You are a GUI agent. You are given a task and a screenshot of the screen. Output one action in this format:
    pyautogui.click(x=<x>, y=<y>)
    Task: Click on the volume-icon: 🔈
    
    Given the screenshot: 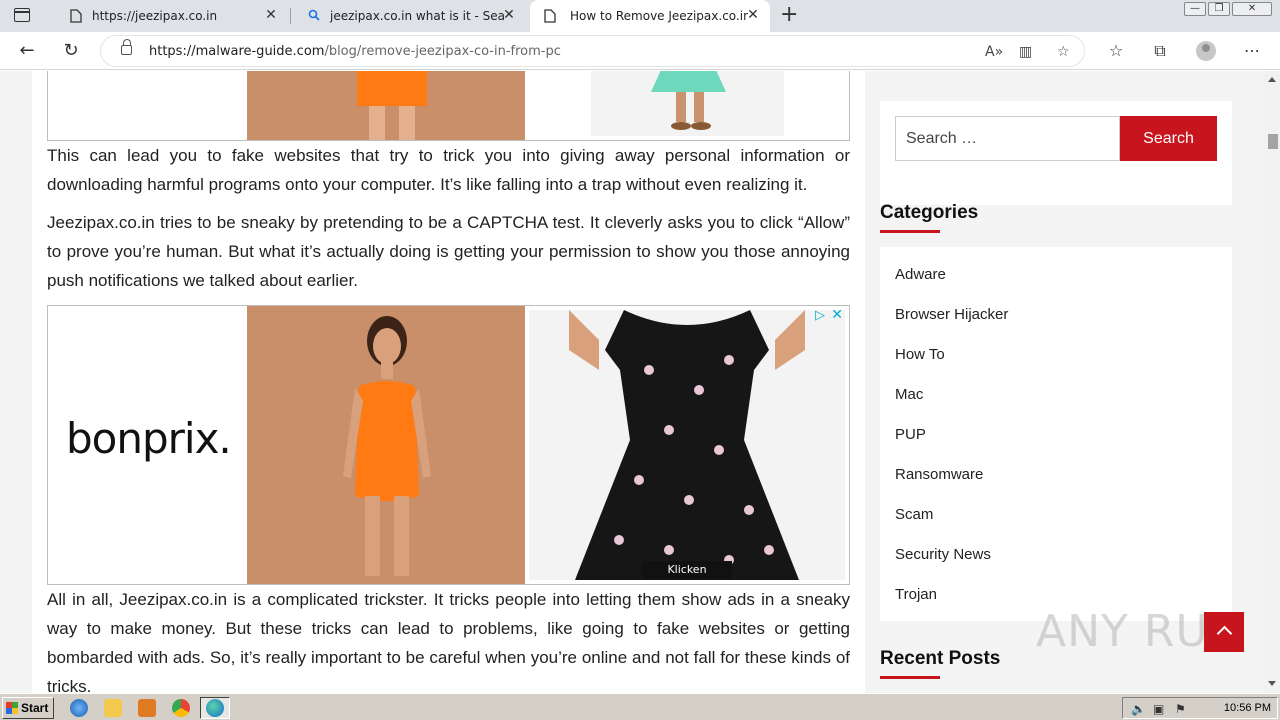 What is the action you would take?
    pyautogui.click(x=1138, y=709)
    